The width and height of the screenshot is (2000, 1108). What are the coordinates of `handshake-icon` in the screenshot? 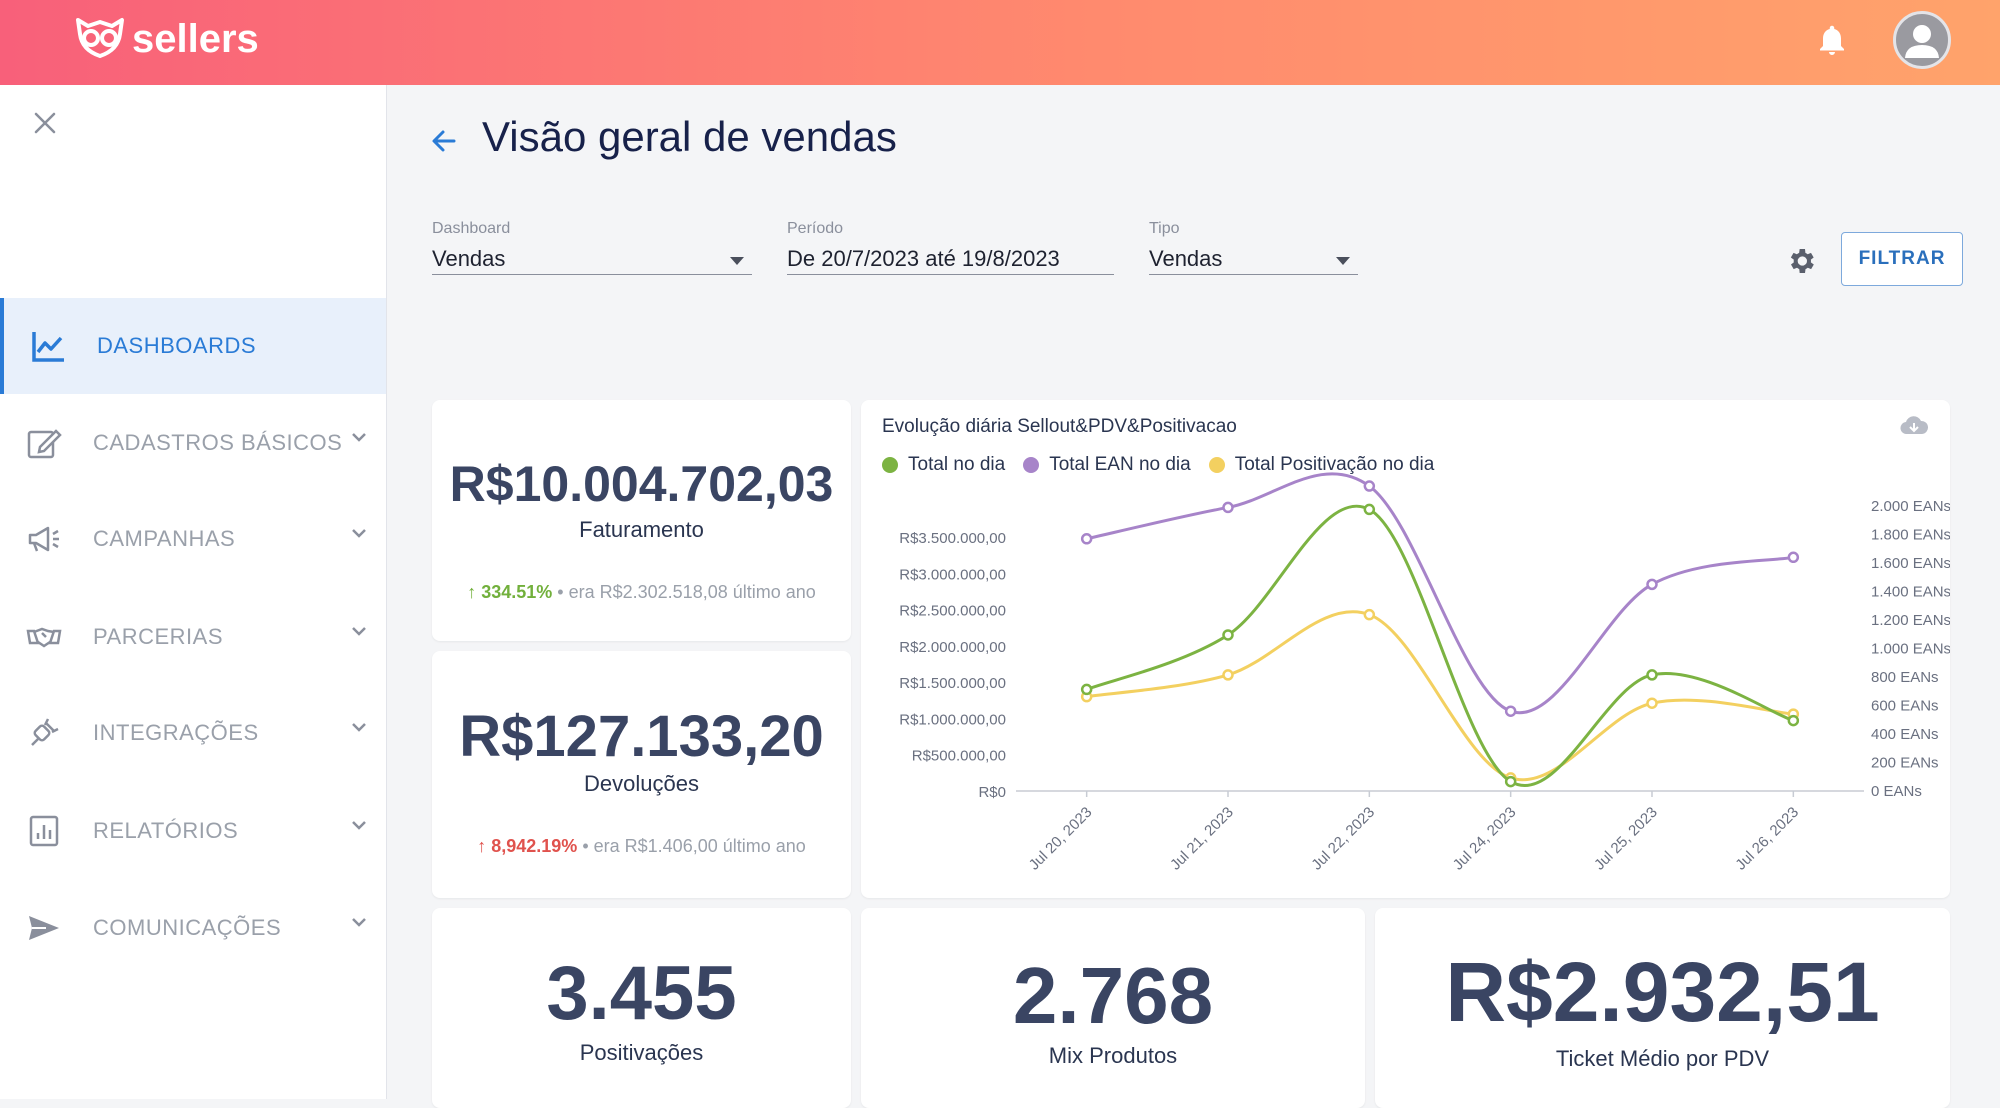 It's located at (44, 637).